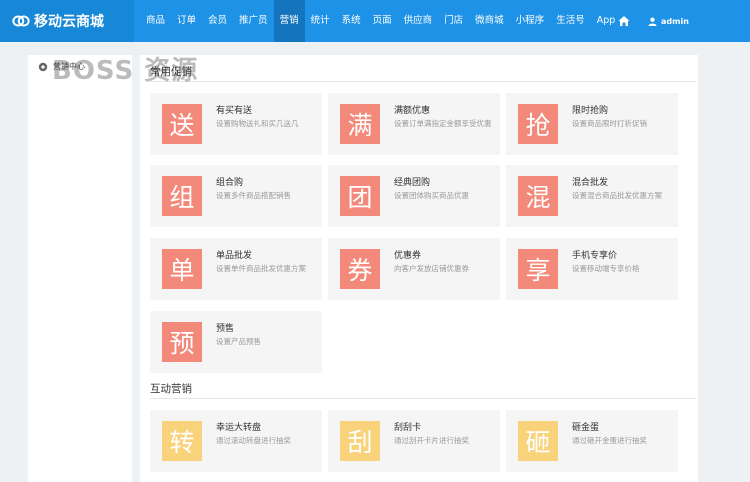  What do you see at coordinates (234, 111) in the screenshot?
I see `promo-title: 有买有送` at bounding box center [234, 111].